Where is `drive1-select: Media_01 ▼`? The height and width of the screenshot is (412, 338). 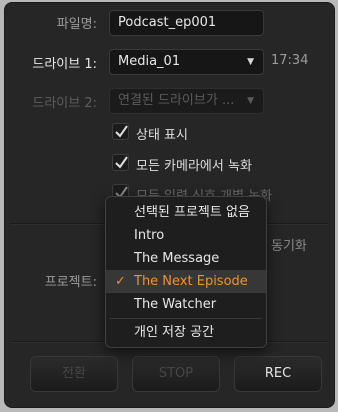
drive1-select: Media_01 ▼ is located at coordinates (186, 62).